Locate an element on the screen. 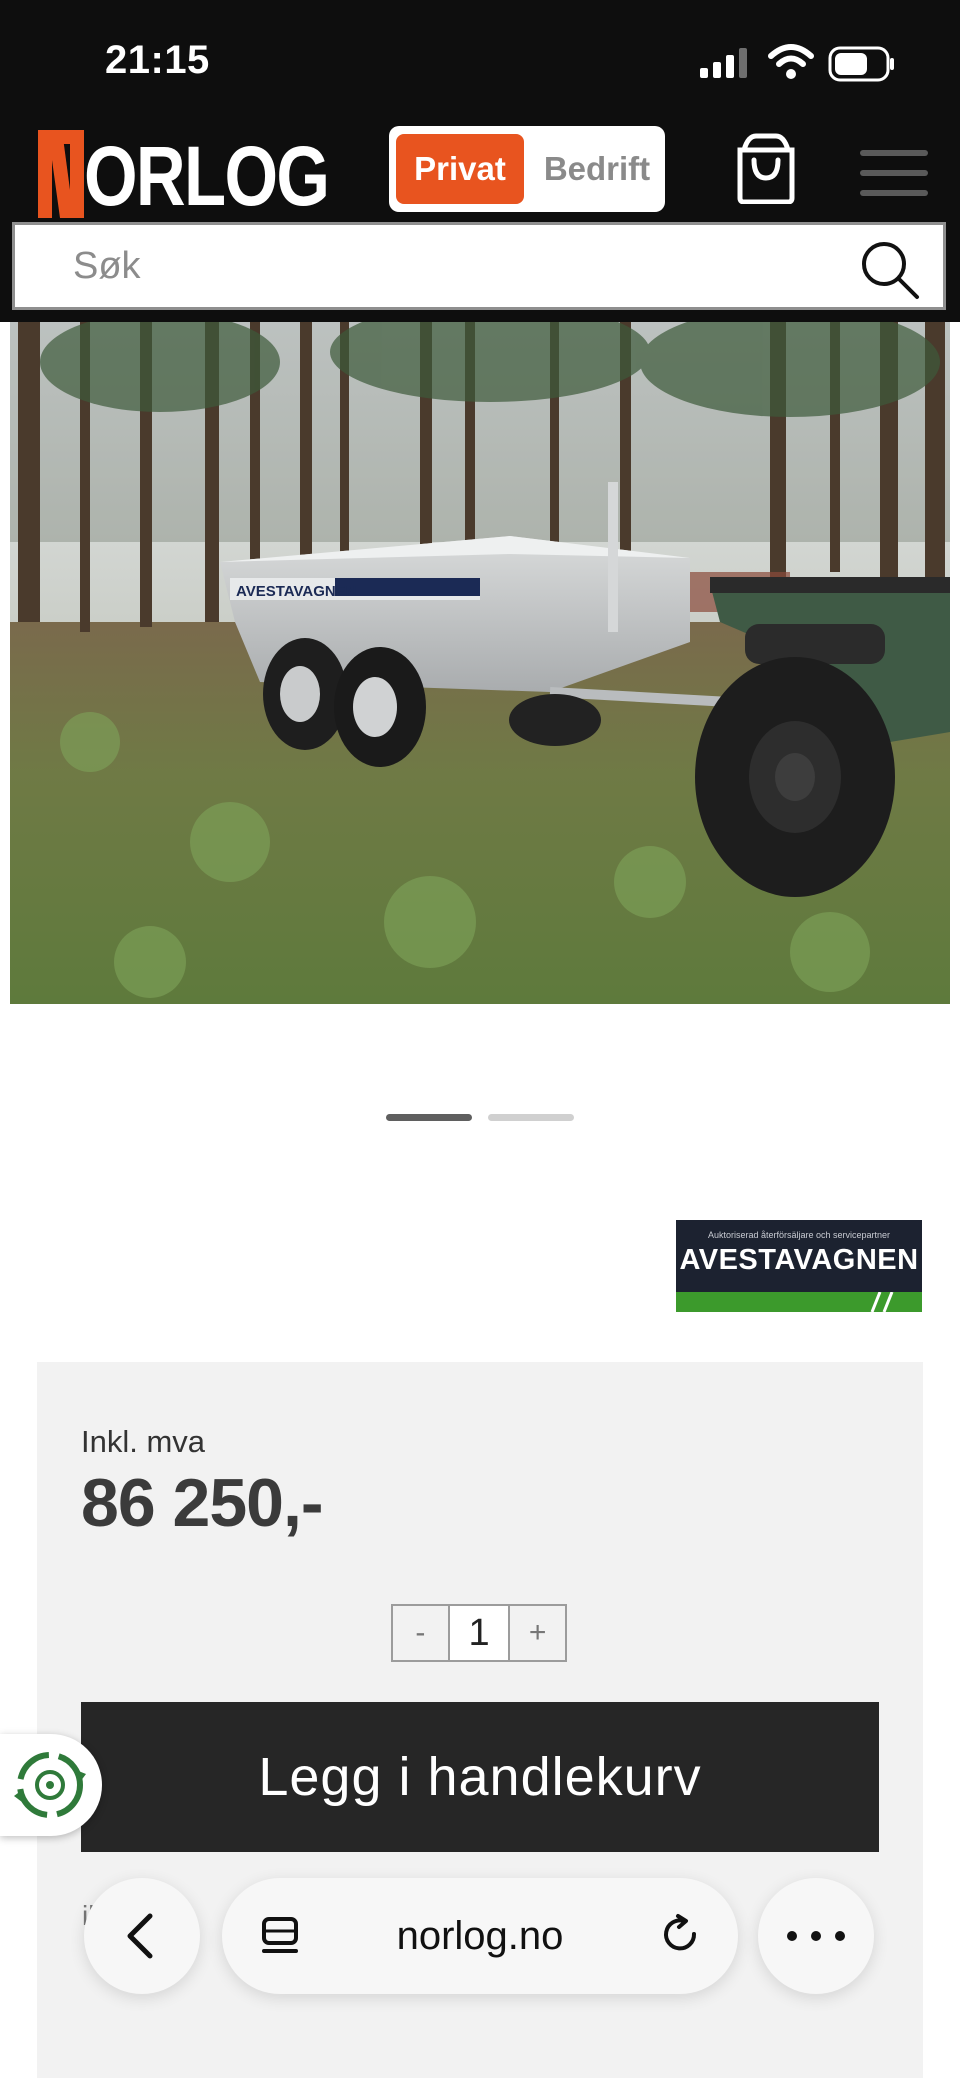 This screenshot has height=2078, width=960. carousel-indicator is located at coordinates (480, 1119).